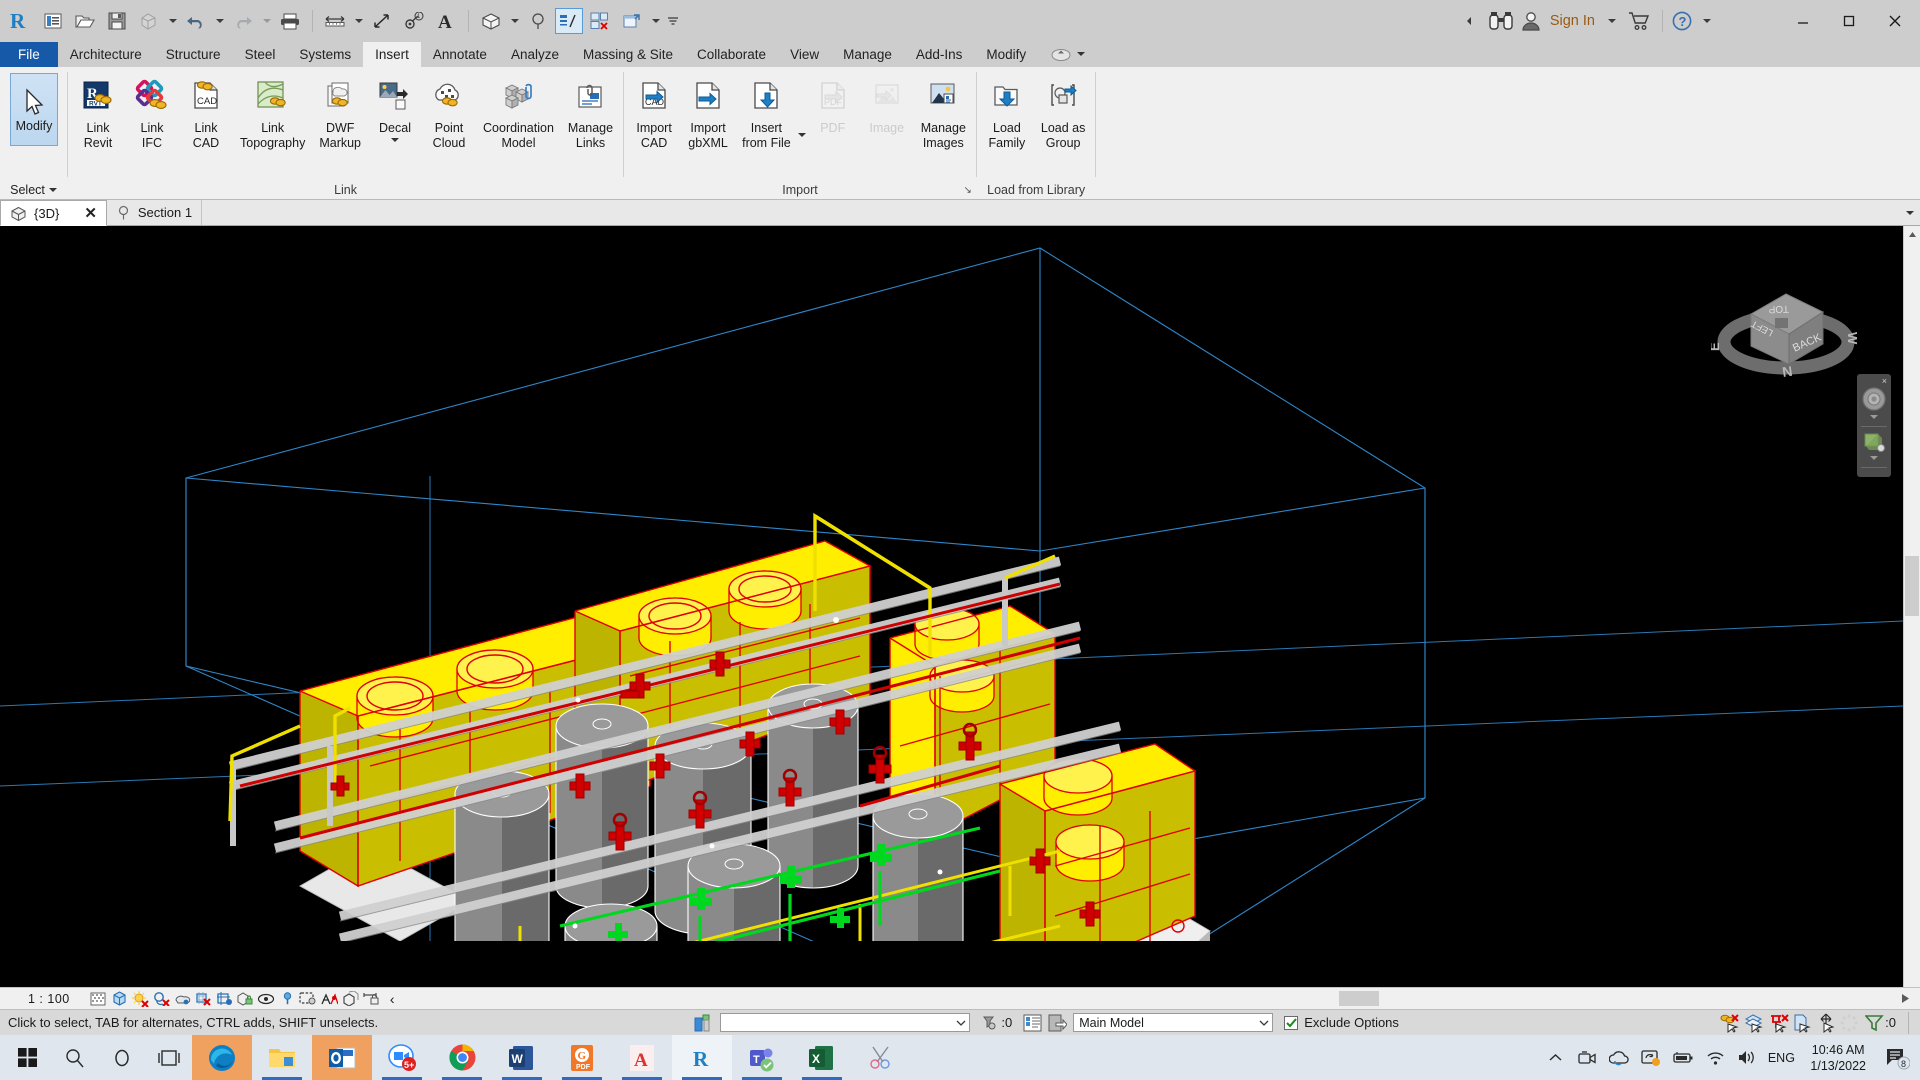 The width and height of the screenshot is (1920, 1080). Describe the element at coordinates (206, 112) in the screenshot. I see `link-cad-button: CAD Link CAD` at that location.